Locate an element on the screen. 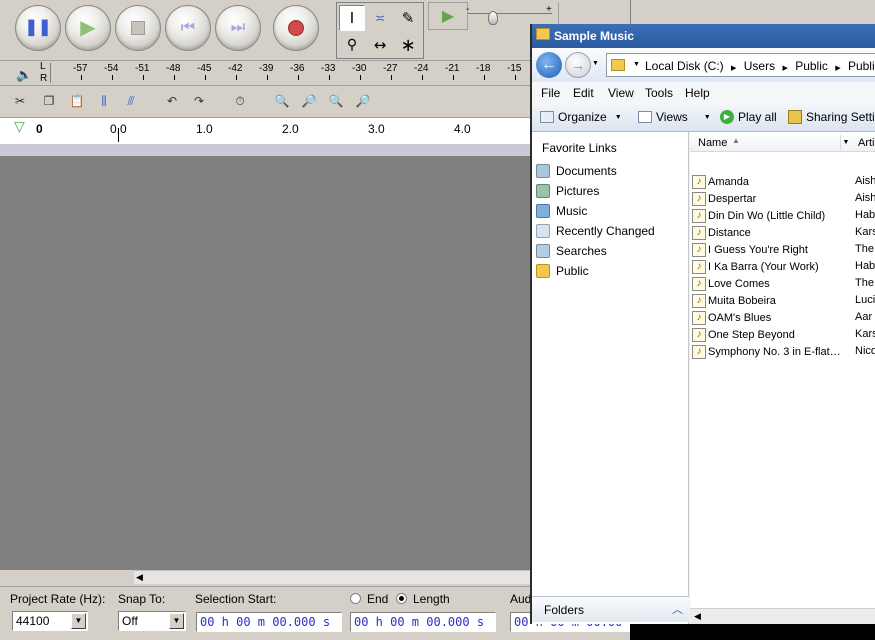 This screenshot has height=640, width=875. file-row: ♪ Din Din Wo (Little Child) is located at coordinates (758, 215).